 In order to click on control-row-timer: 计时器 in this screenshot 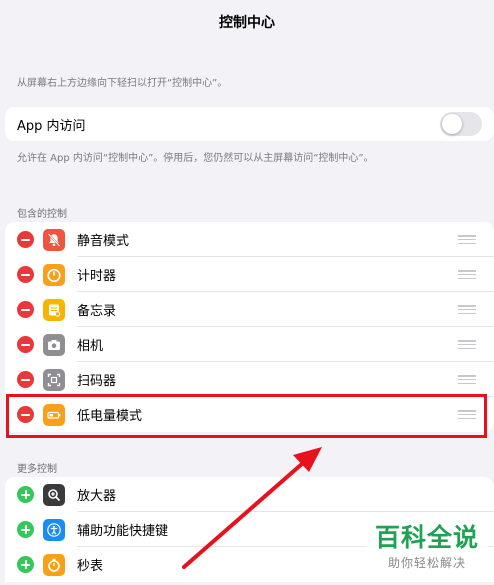, I will do `click(249, 274)`.